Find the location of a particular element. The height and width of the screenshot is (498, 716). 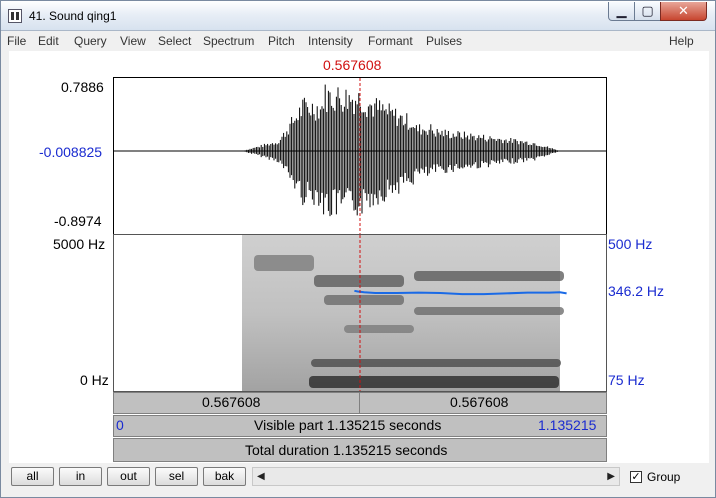

zoom-out-button: out is located at coordinates (128, 476).